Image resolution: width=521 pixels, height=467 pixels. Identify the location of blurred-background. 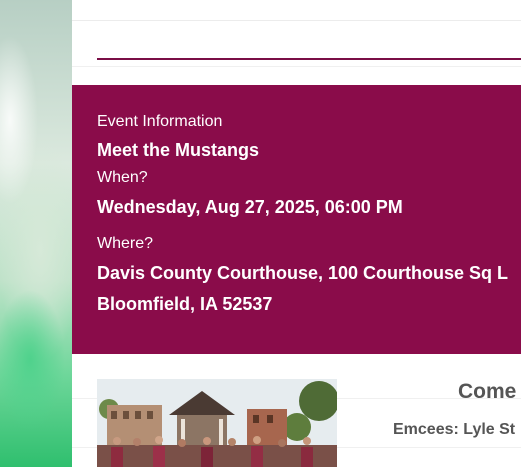
(36, 233).